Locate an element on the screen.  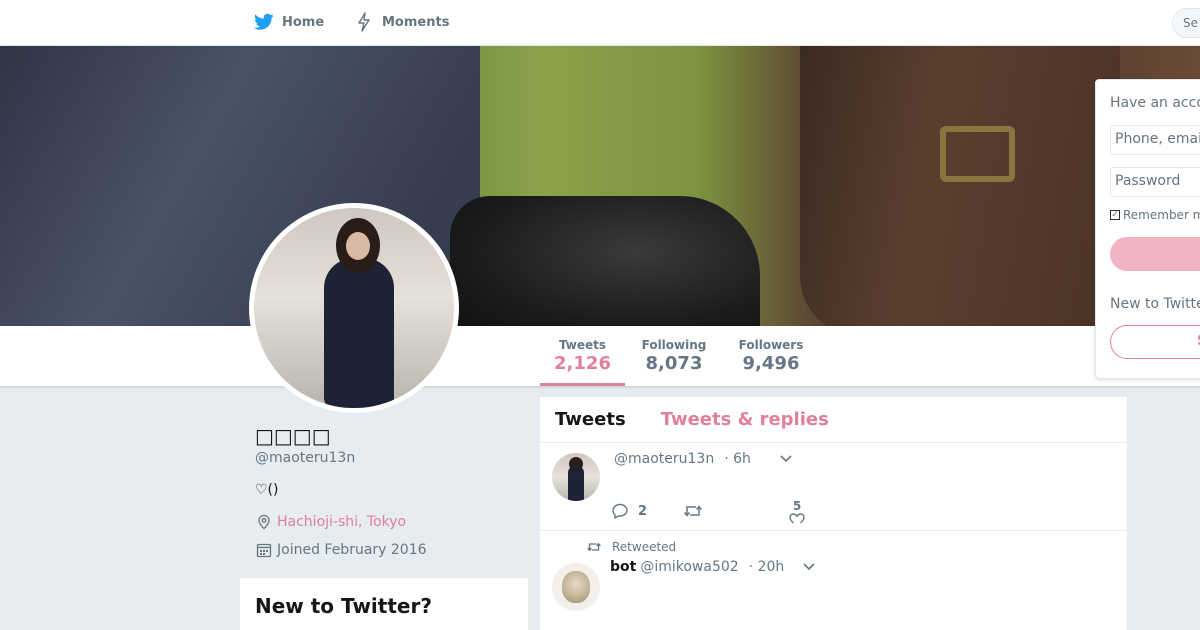
calendar-icon is located at coordinates (264, 550).